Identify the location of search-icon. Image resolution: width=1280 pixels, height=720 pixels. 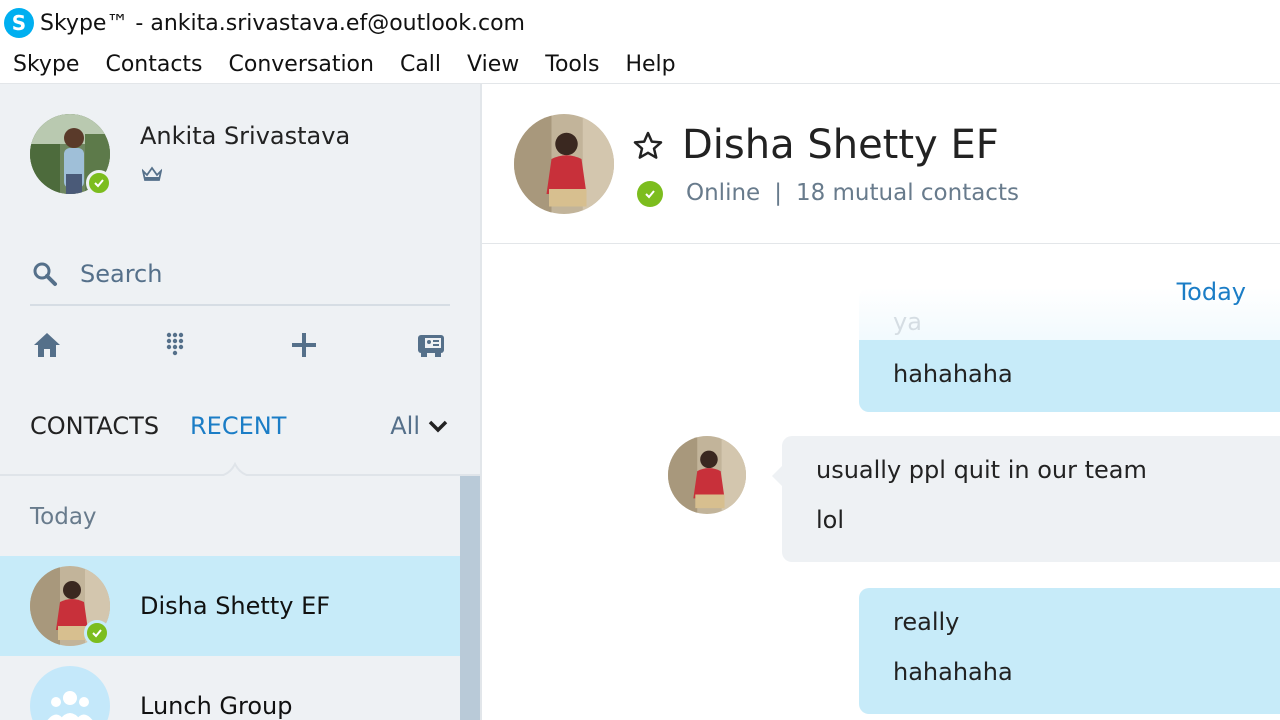
(45, 274).